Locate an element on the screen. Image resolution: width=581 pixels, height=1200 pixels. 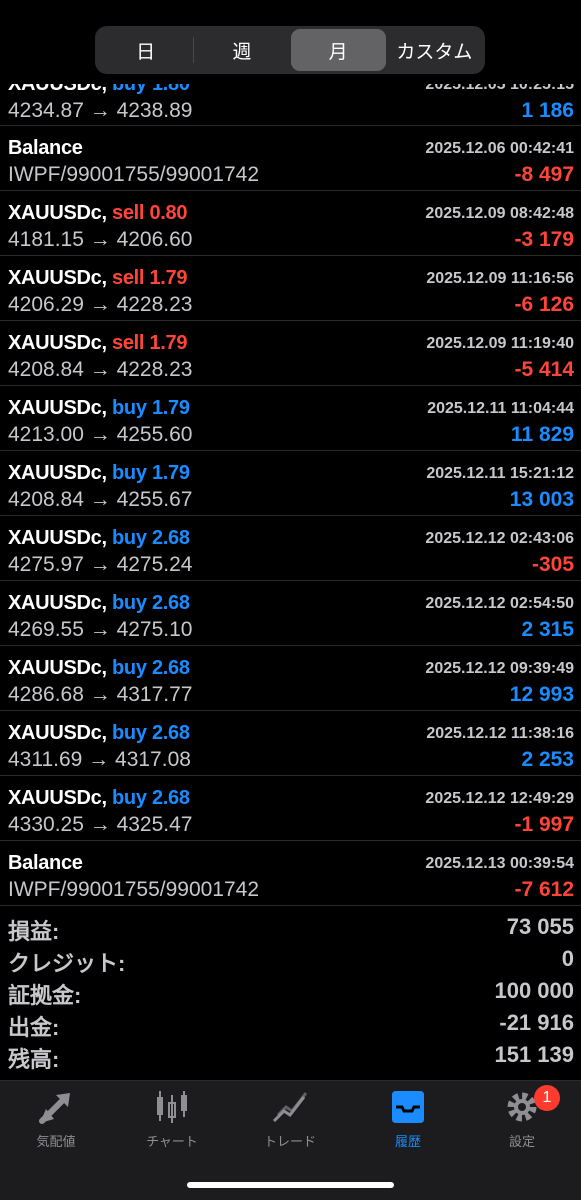
tab-settings: 1 設定 is located at coordinates (522, 1117).